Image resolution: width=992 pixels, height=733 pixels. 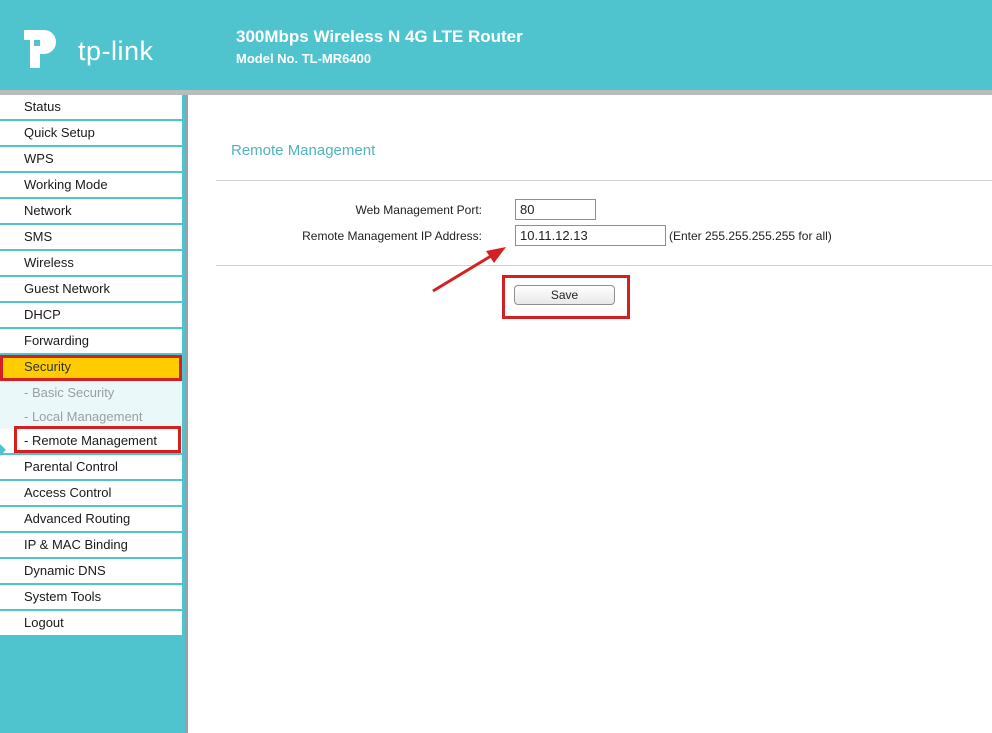 I want to click on router-model: Model No. TL-MR6400, so click(x=304, y=58).